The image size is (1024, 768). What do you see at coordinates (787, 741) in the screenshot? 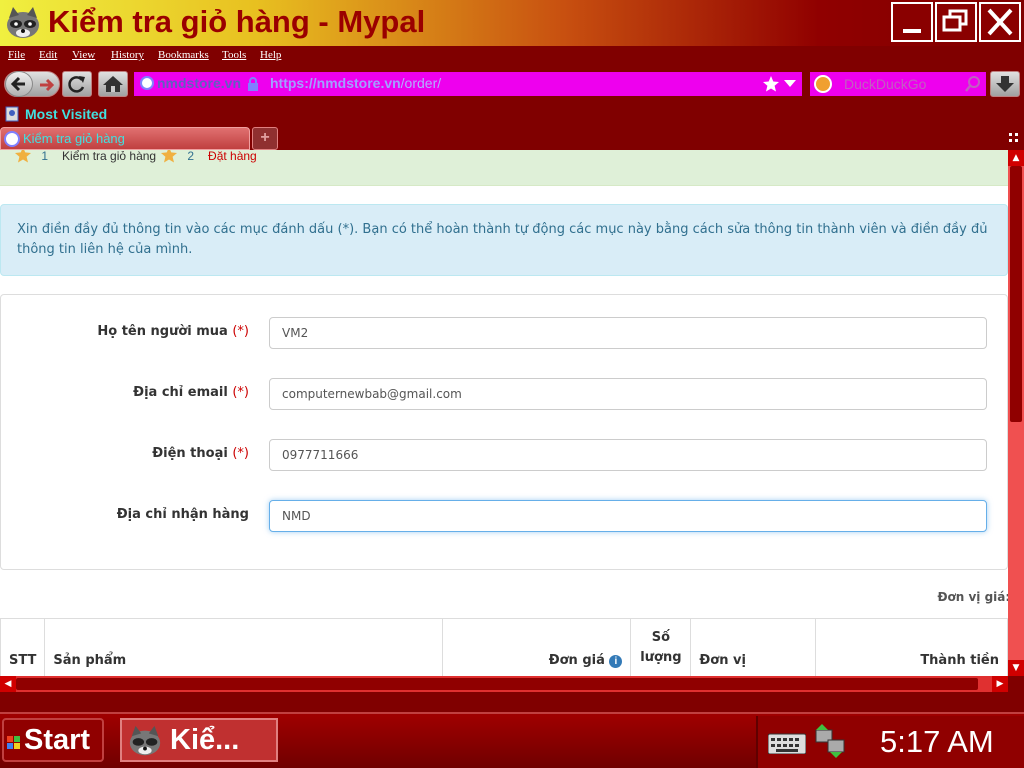
I see `keyboard-icon` at bounding box center [787, 741].